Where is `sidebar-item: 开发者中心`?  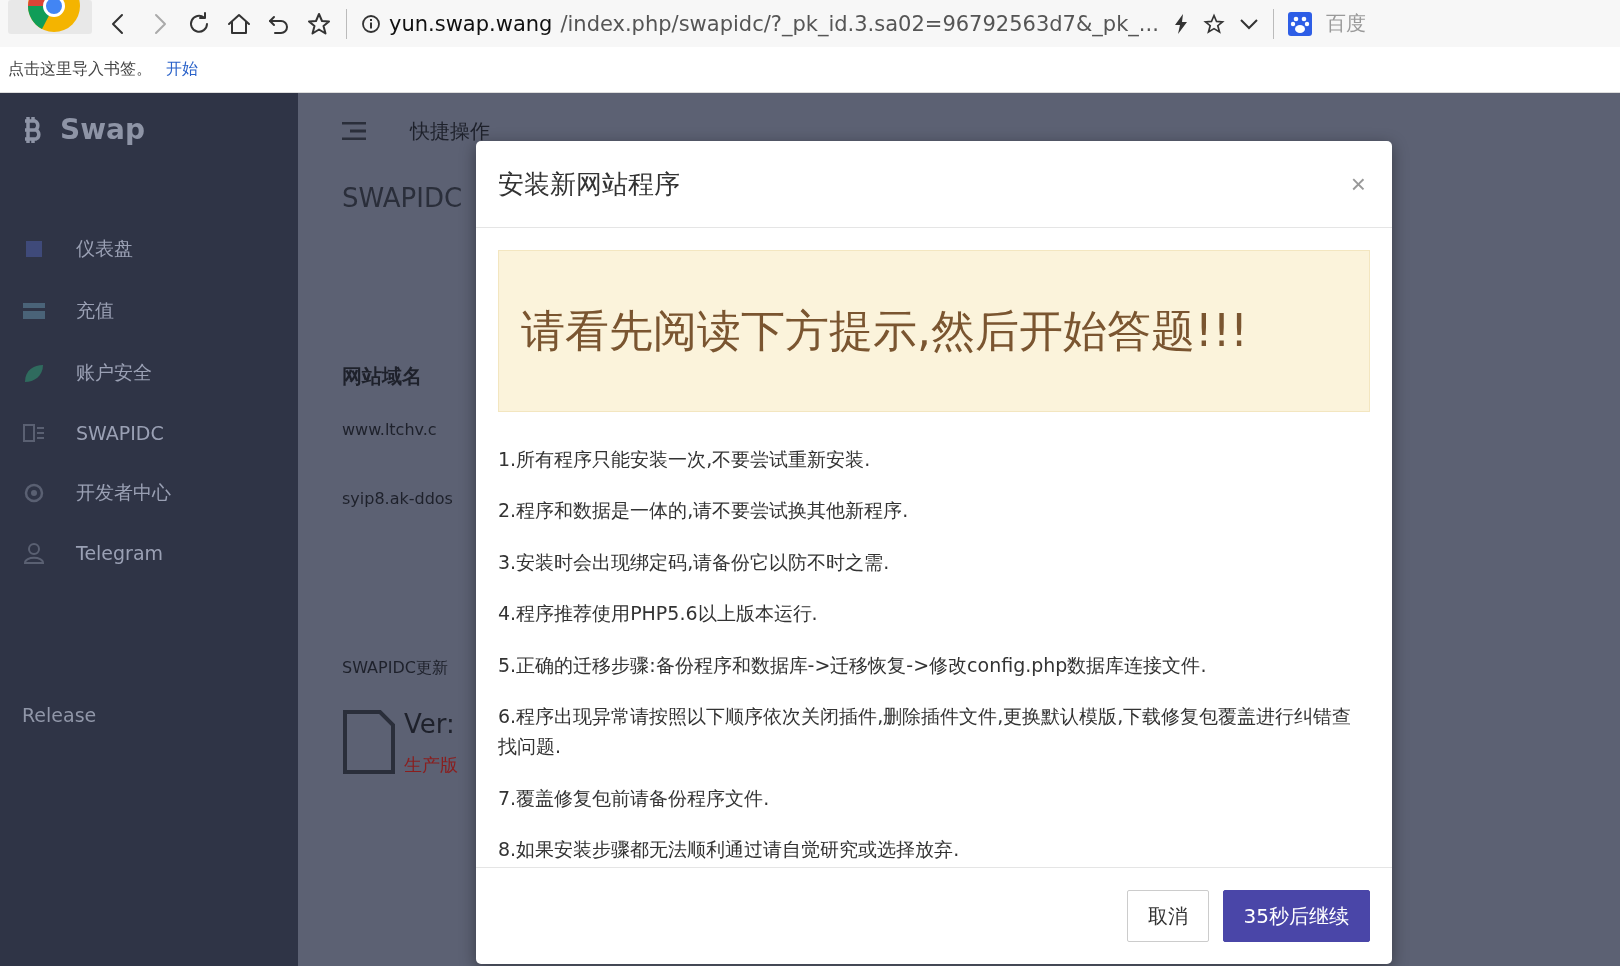
sidebar-item: 开发者中心 is located at coordinates (160, 493).